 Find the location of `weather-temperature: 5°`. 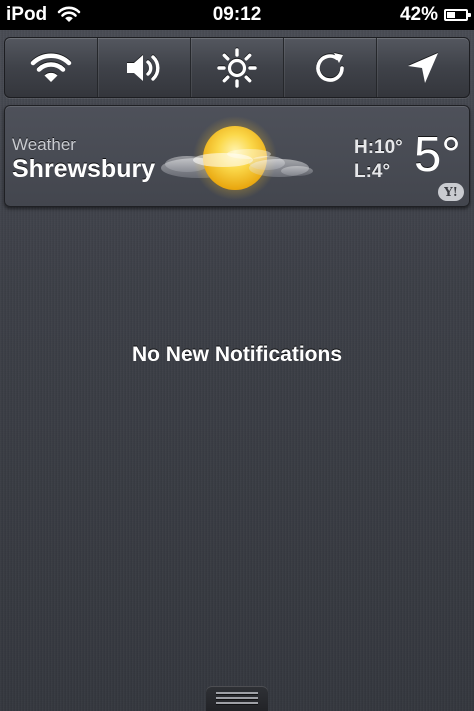

weather-temperature: 5° is located at coordinates (437, 155).